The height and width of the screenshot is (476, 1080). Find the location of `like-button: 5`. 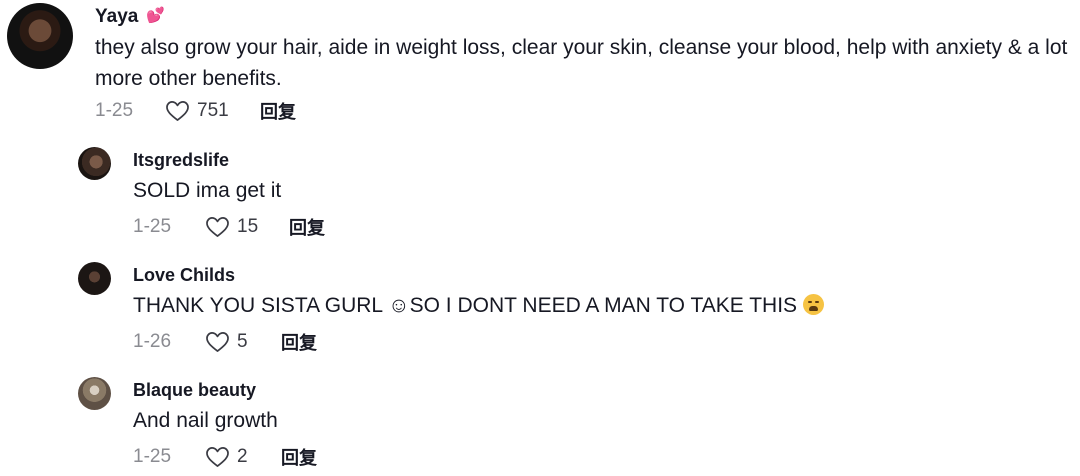

like-button: 5 is located at coordinates (243, 342).